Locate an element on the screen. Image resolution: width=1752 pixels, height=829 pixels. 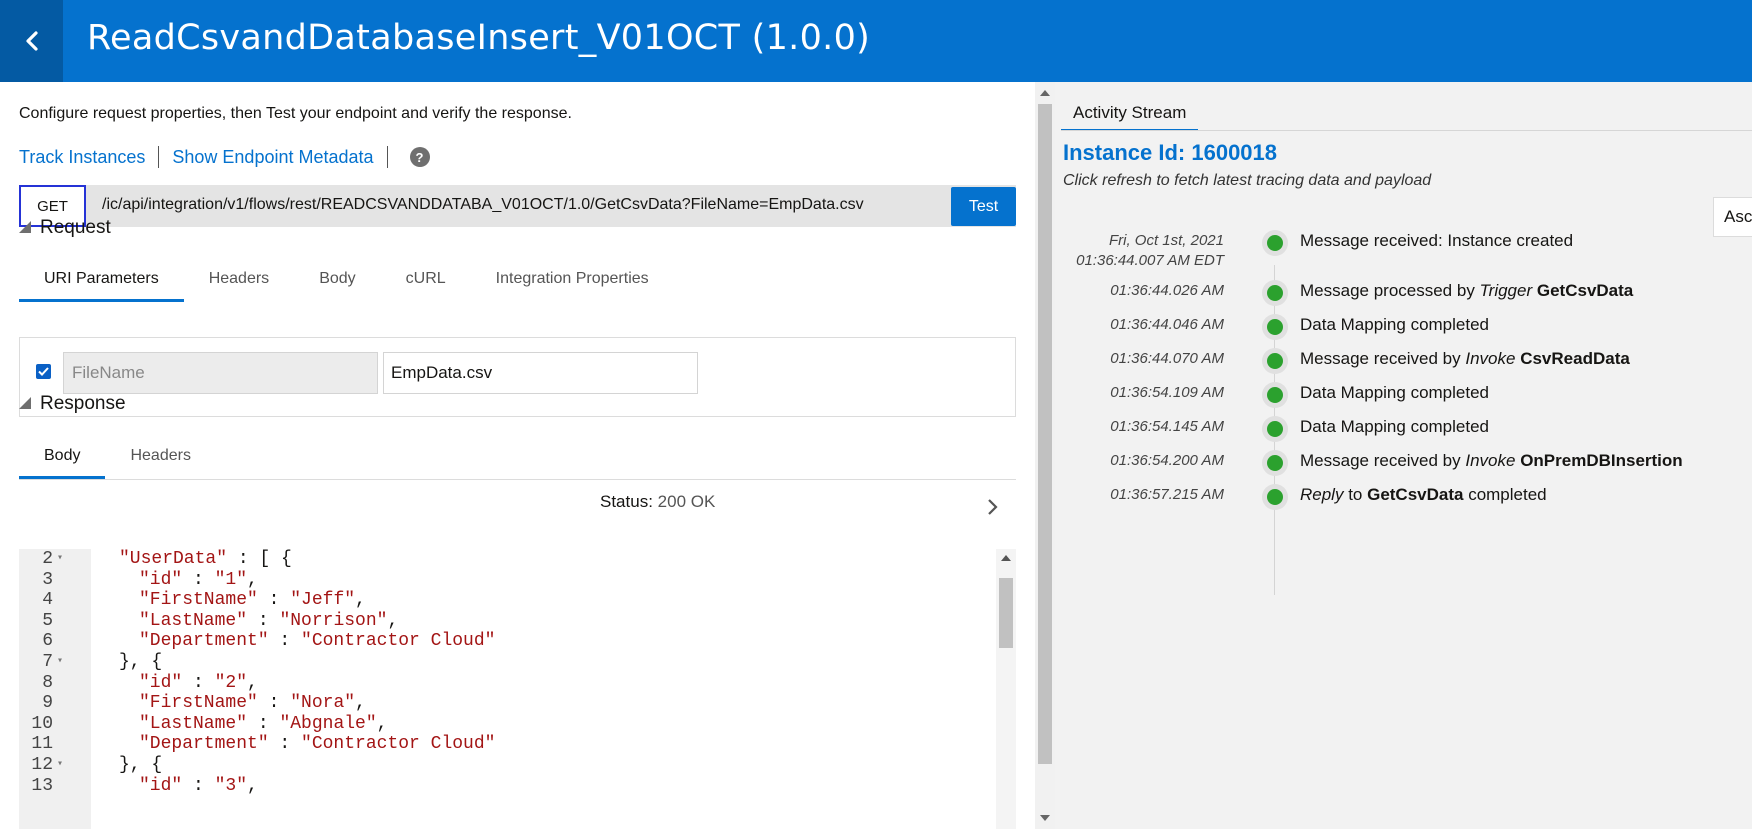
event-message: Reply to GetCsvData completed is located at coordinates (1423, 495).